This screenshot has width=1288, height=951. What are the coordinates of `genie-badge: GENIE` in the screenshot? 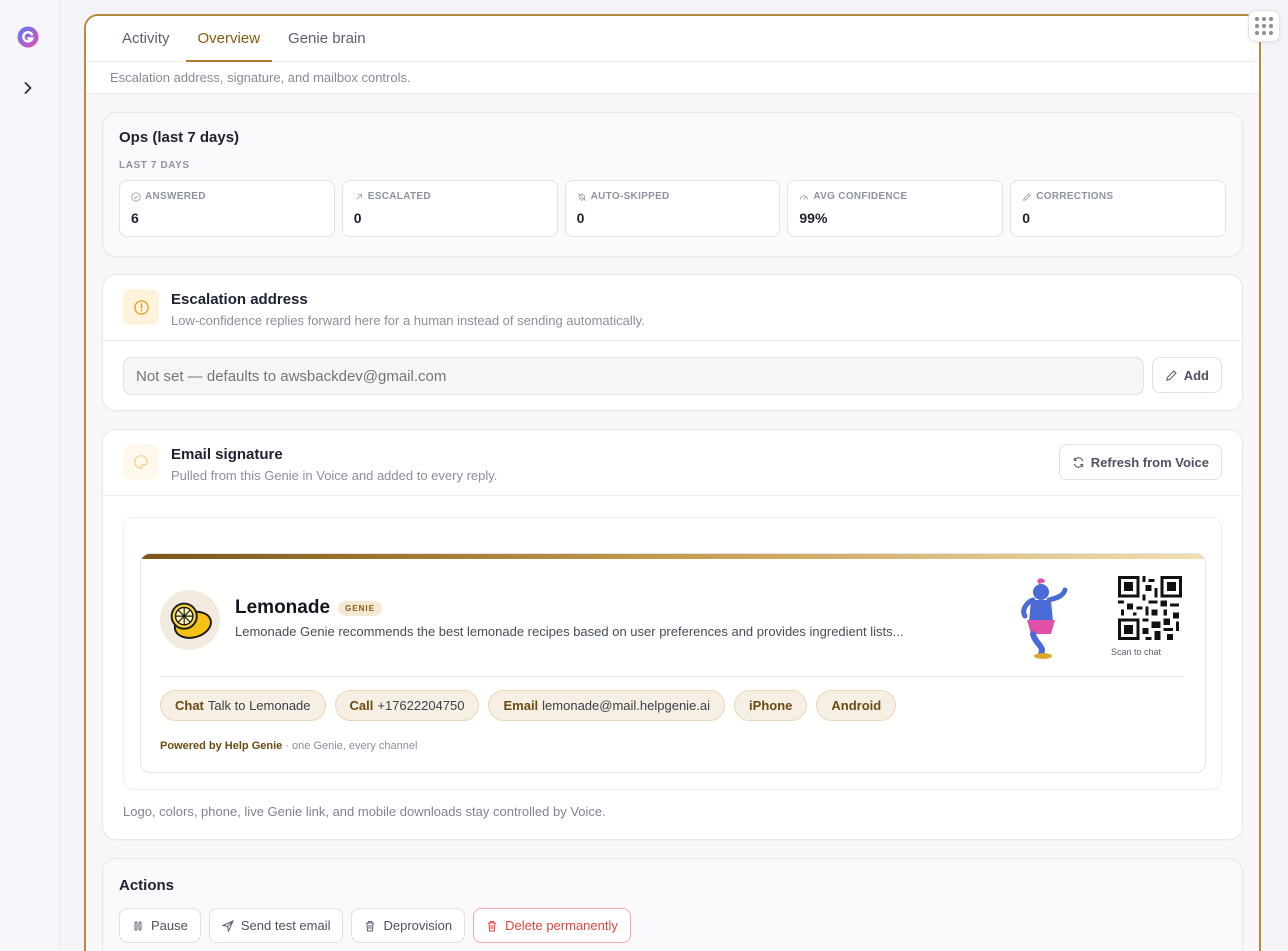 It's located at (360, 608).